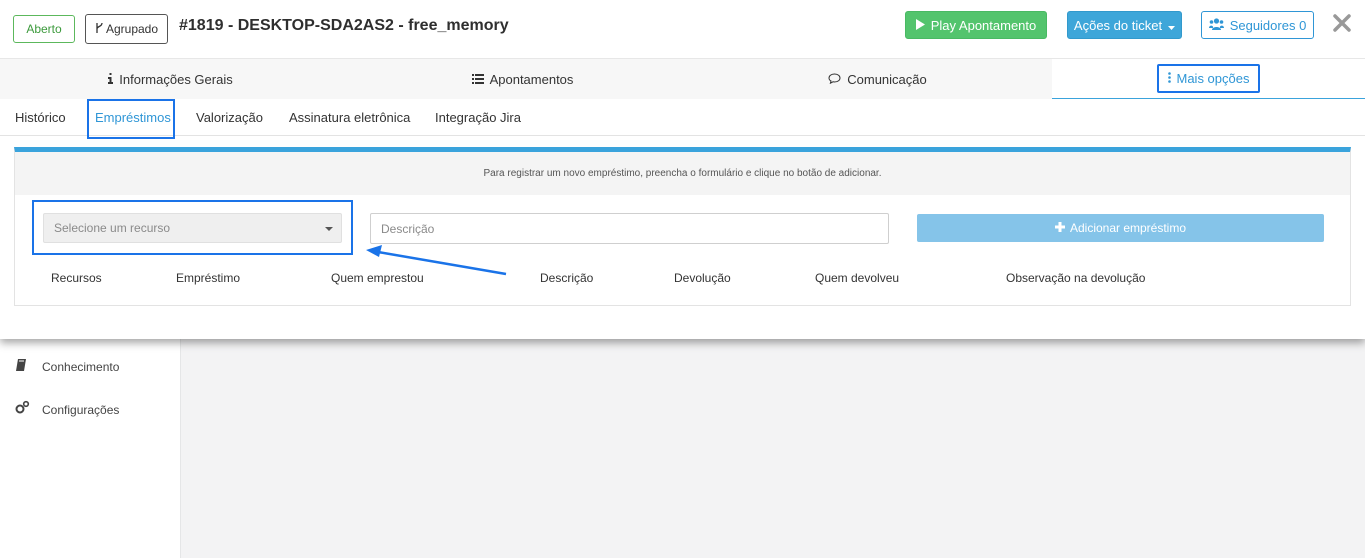 The image size is (1365, 558). I want to click on sidebar-item-knowledge: Conhecimento, so click(66, 366).